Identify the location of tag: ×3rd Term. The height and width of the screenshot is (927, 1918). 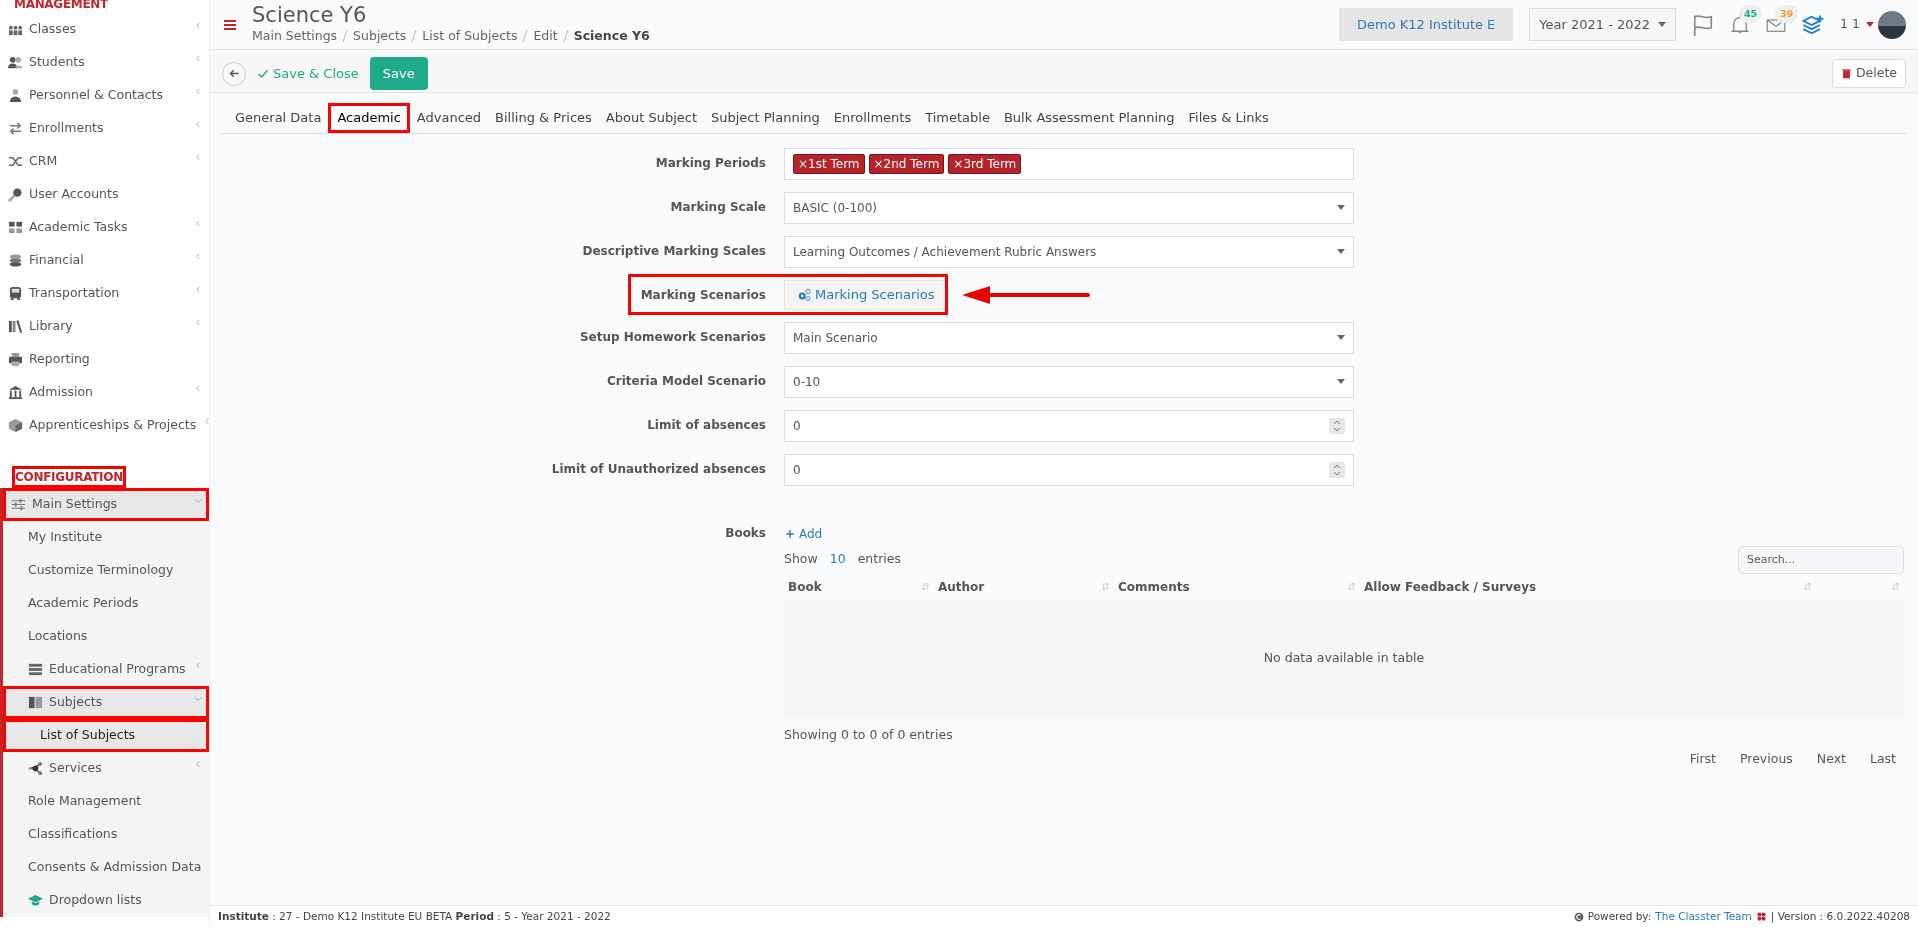
(985, 163).